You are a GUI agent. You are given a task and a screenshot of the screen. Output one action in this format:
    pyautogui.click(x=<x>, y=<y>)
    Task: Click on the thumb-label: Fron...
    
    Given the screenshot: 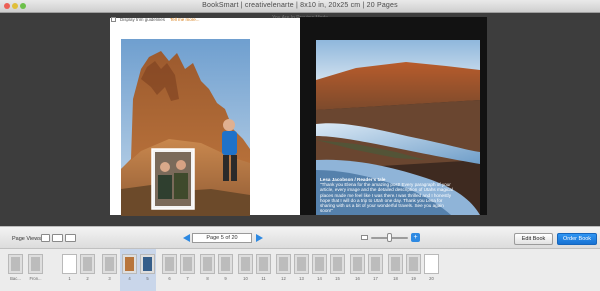 What is the action you would take?
    pyautogui.click(x=35, y=278)
    